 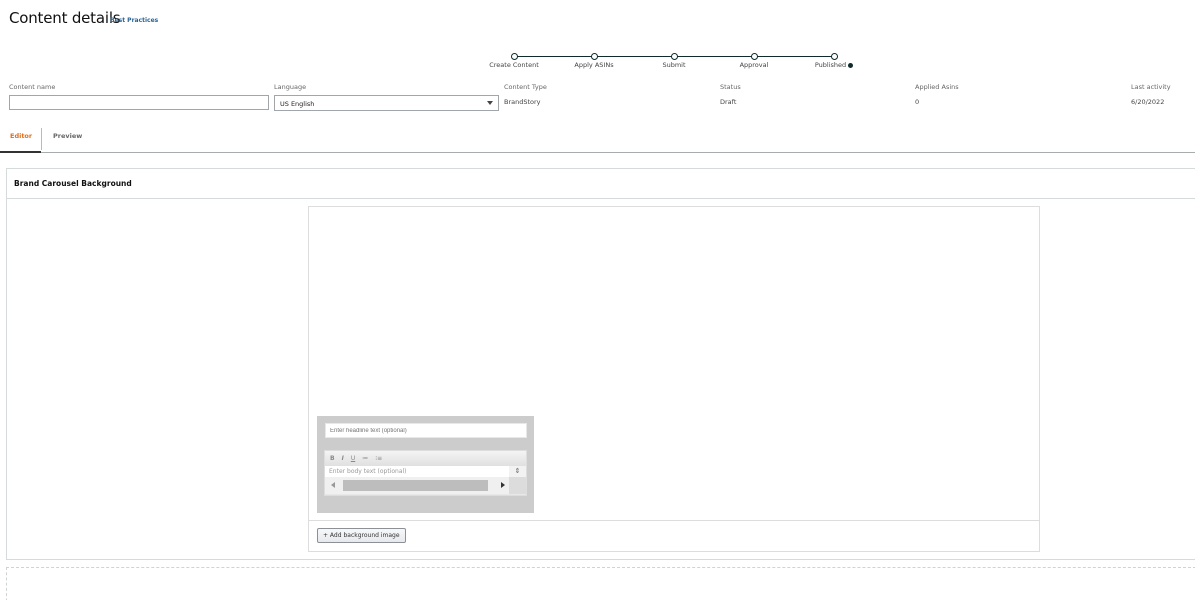 What do you see at coordinates (426, 430) in the screenshot?
I see `headline-input` at bounding box center [426, 430].